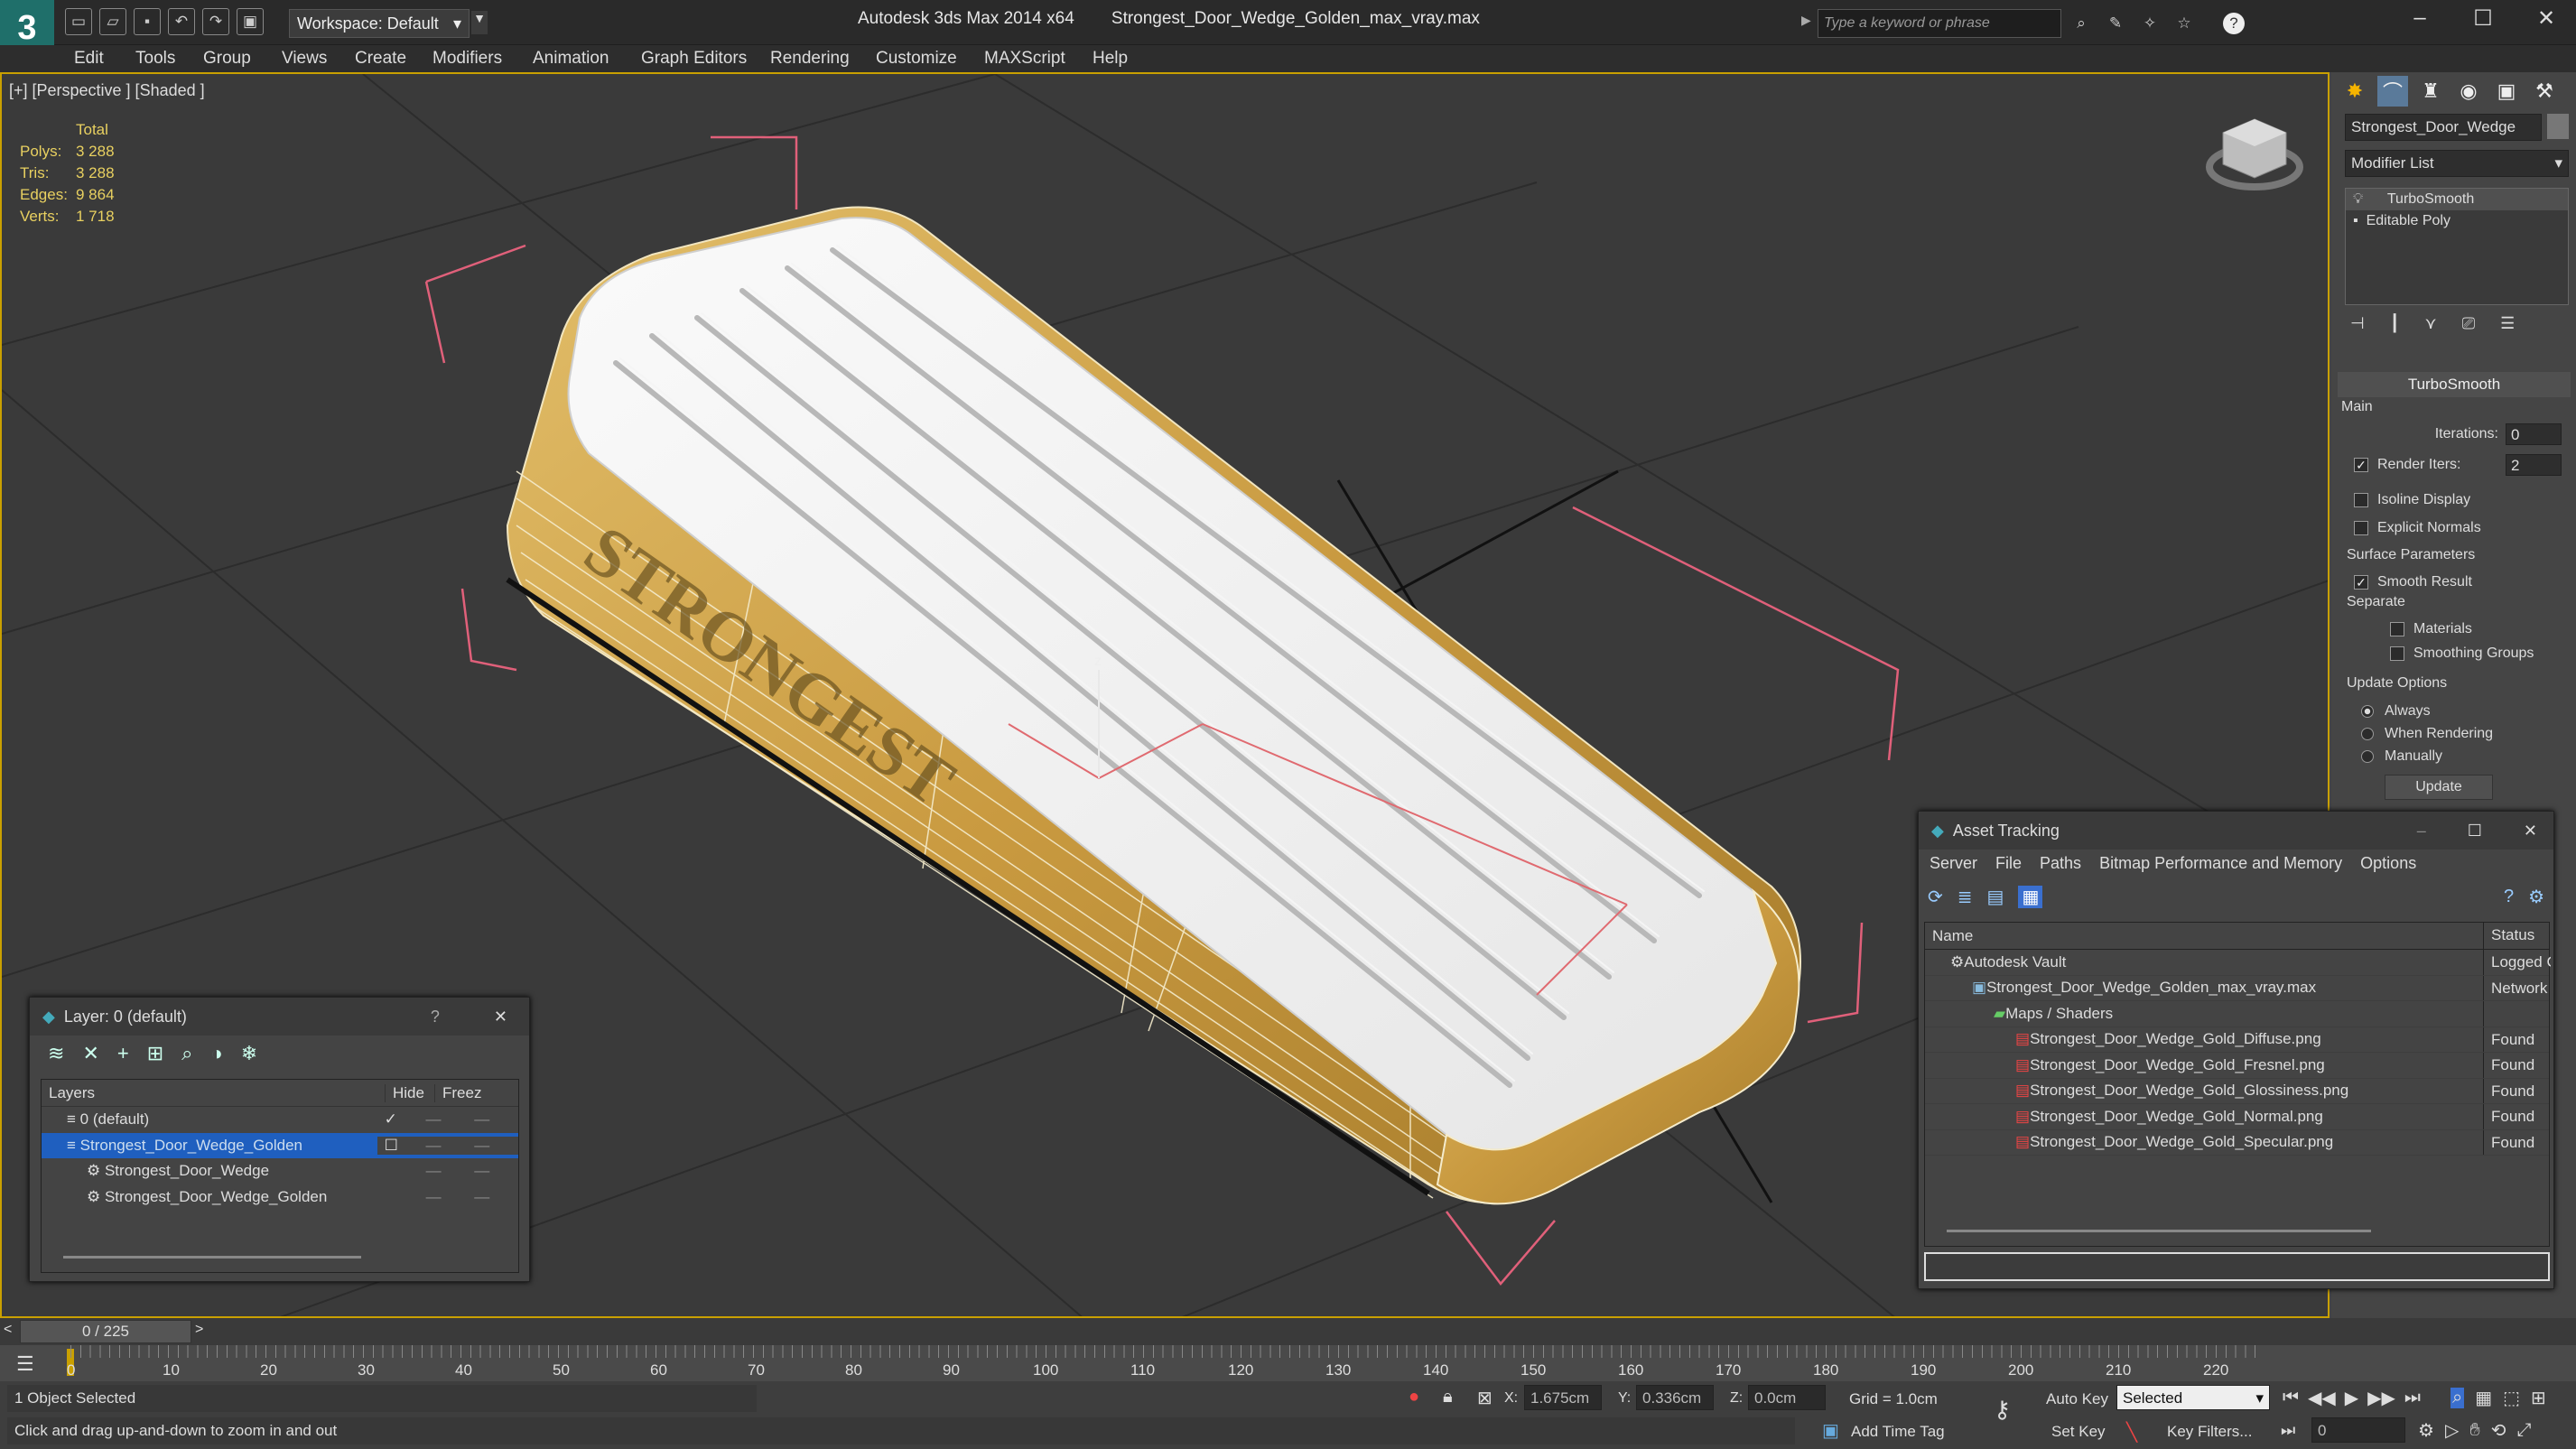 Image resolution: width=2576 pixels, height=1449 pixels. What do you see at coordinates (2361, 582) in the screenshot?
I see `smooth-result-checkbox: ✓` at bounding box center [2361, 582].